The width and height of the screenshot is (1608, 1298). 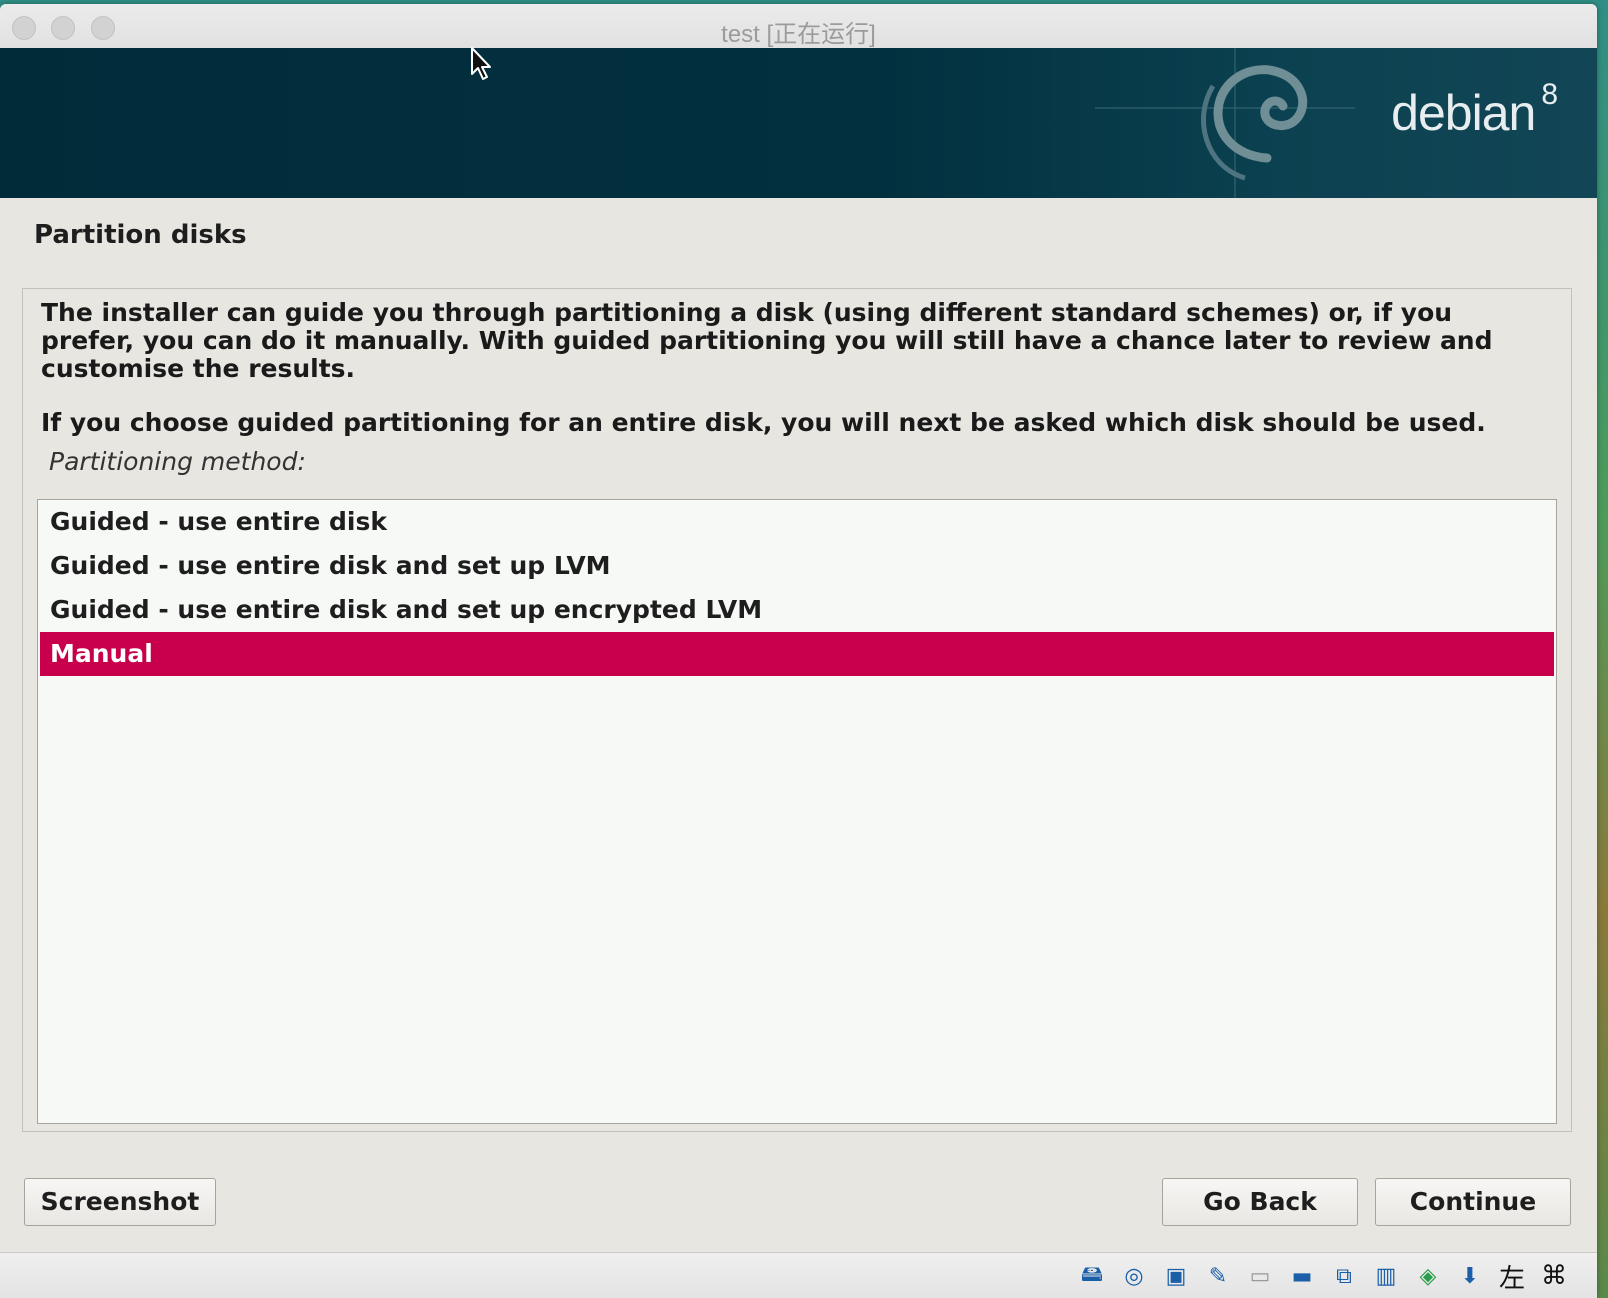 I want to click on option-guided-entire-disk: Guided - use entire disk, so click(x=797, y=522).